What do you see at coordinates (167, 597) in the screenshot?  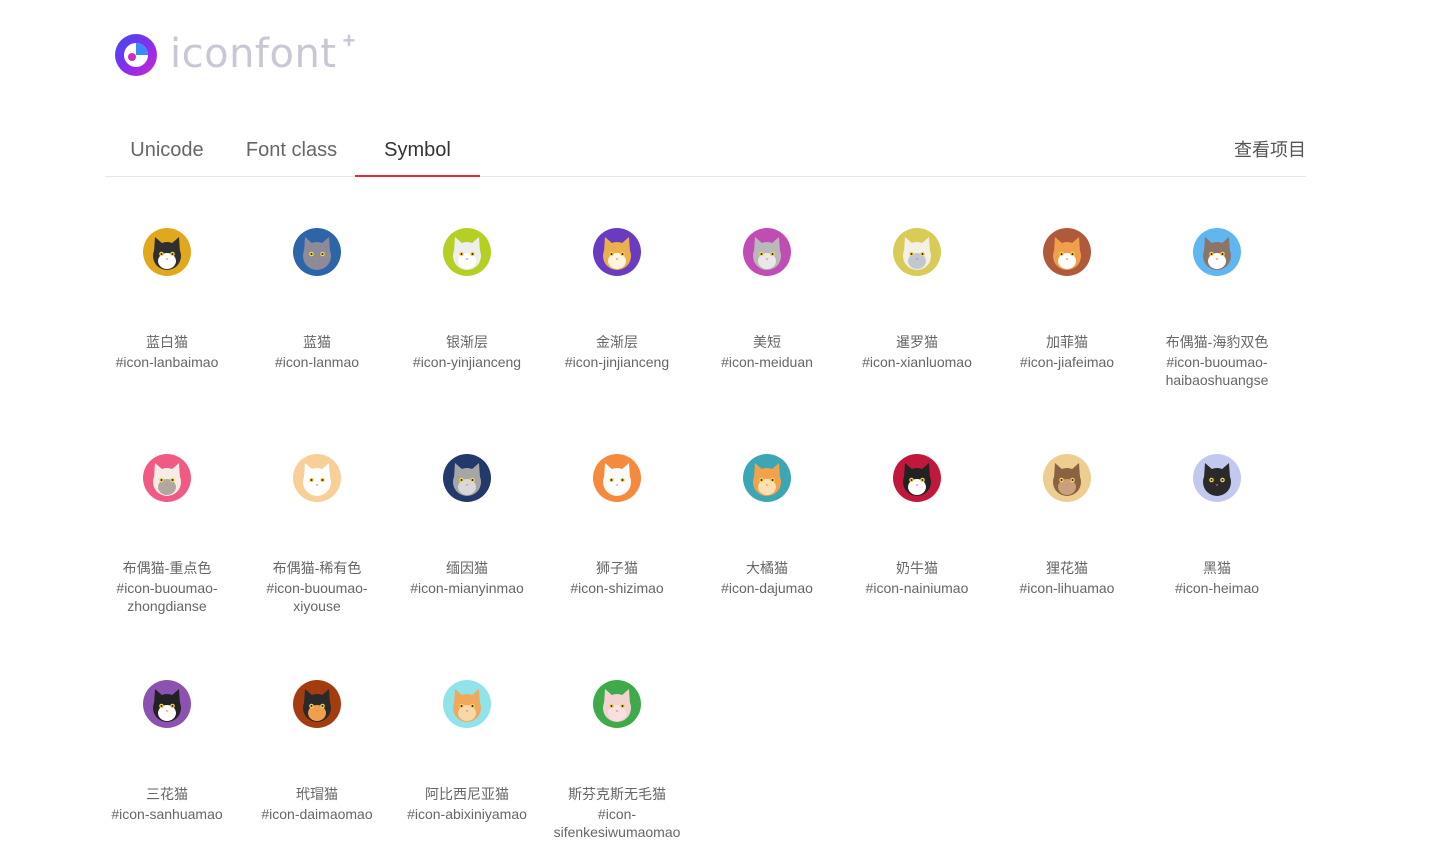 I see `icon-code: #icon-buoumao-zhongdianse` at bounding box center [167, 597].